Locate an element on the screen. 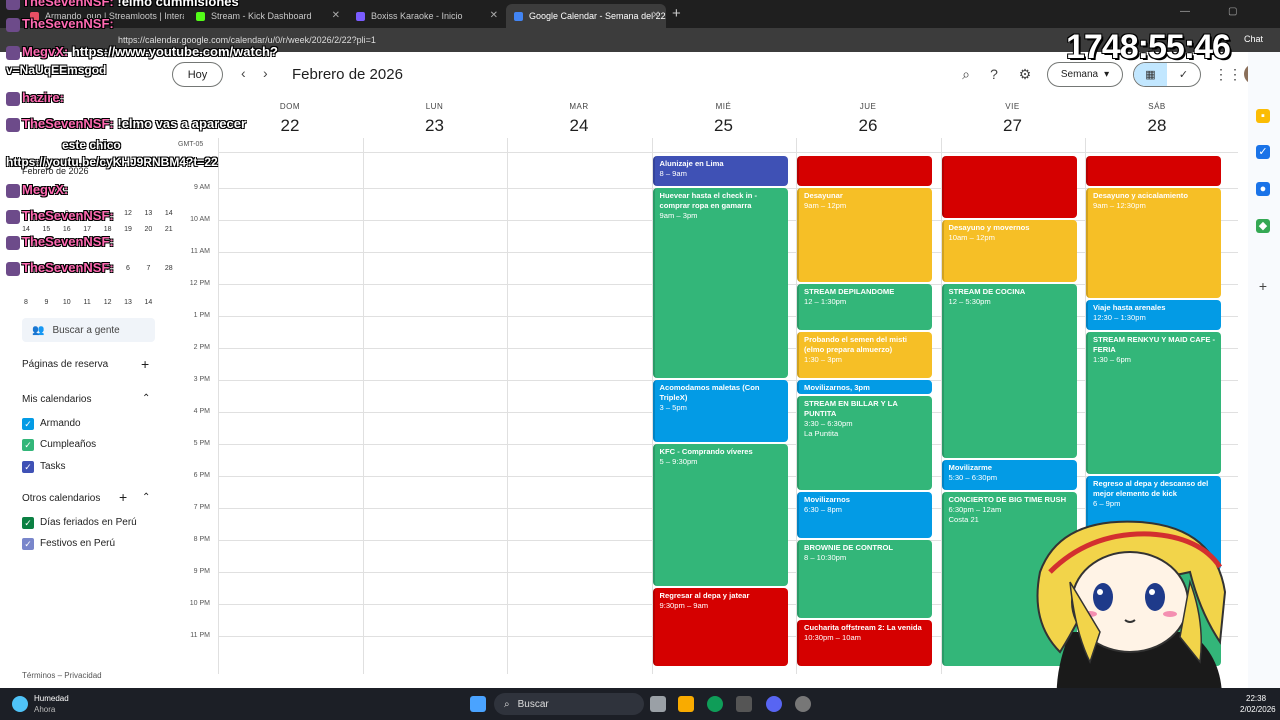  checkbox-festivos-peru: ✓ is located at coordinates (28, 544).